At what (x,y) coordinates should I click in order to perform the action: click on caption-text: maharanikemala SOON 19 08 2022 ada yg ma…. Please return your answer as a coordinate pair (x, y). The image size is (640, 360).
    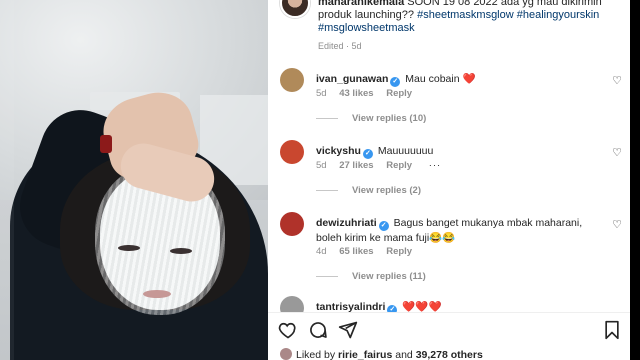
    Looking at the image, I should click on (468, 17).